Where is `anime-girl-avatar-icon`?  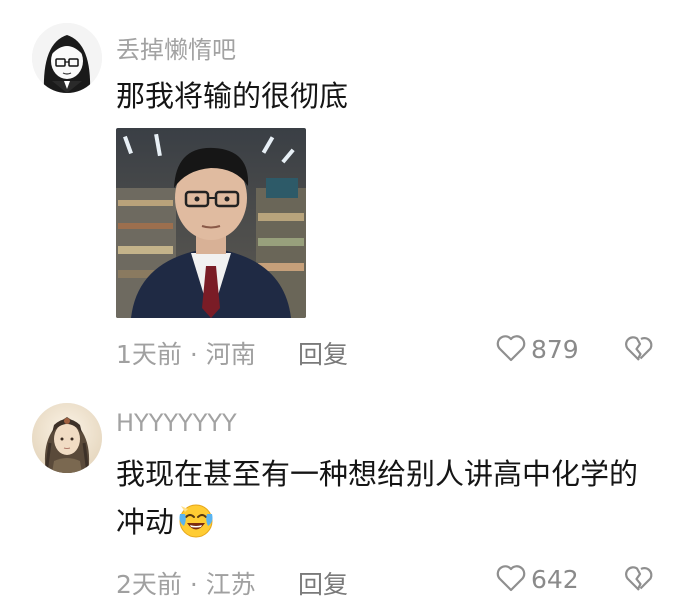
anime-girl-avatar-icon is located at coordinates (67, 58).